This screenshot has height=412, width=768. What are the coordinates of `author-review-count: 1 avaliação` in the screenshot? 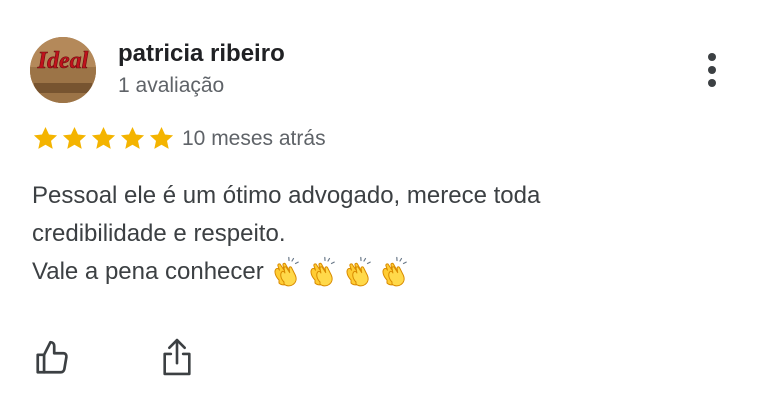 It's located at (171, 85).